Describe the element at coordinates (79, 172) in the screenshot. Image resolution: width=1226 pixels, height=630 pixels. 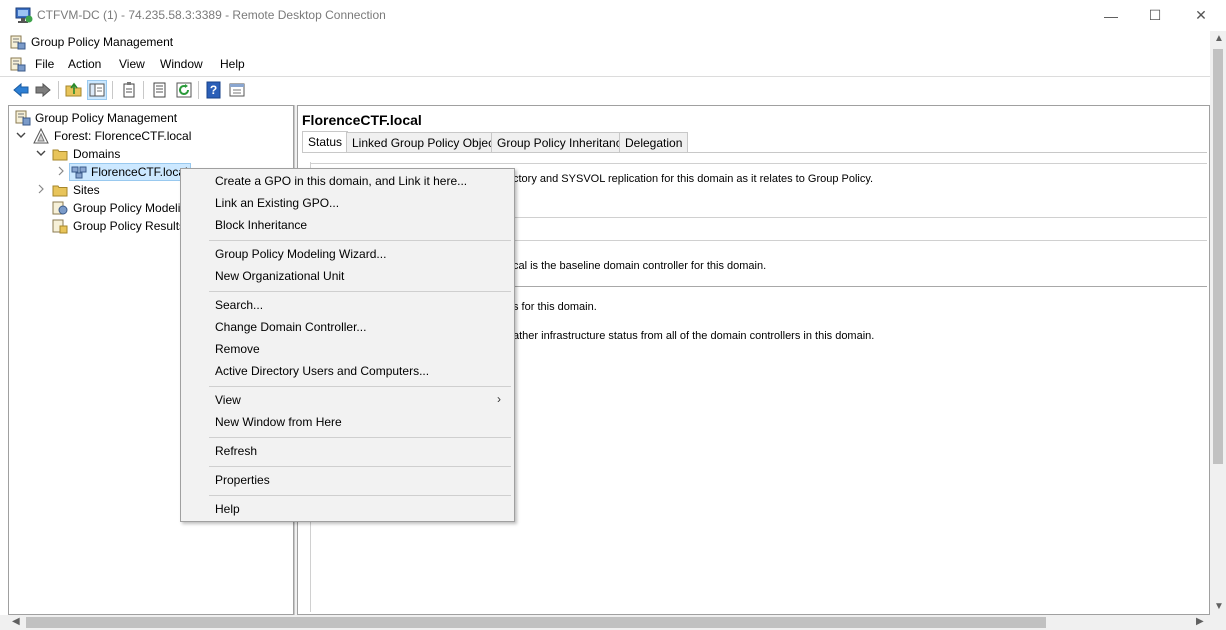
I see `domain-icon` at that location.